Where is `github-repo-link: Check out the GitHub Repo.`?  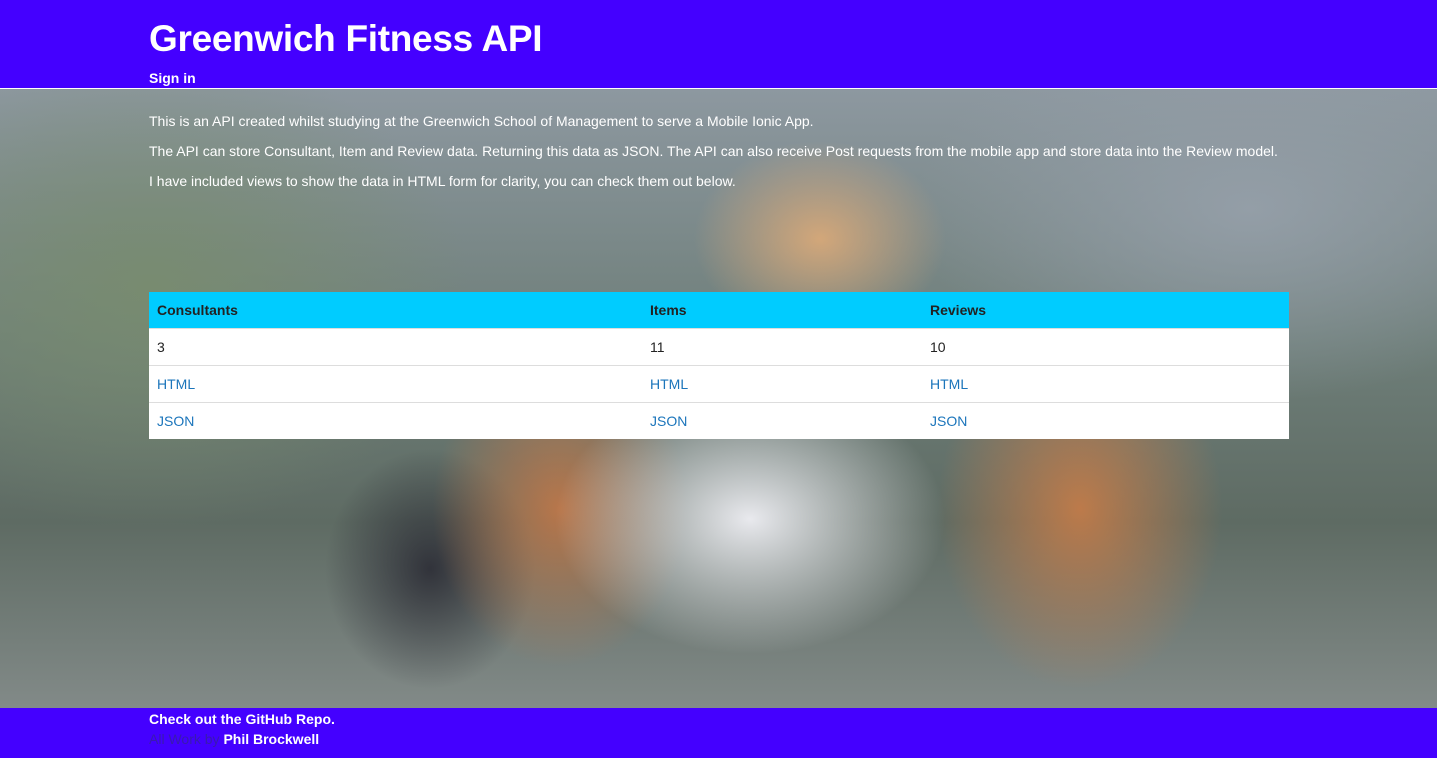
github-repo-link: Check out the GitHub Repo. is located at coordinates (242, 719).